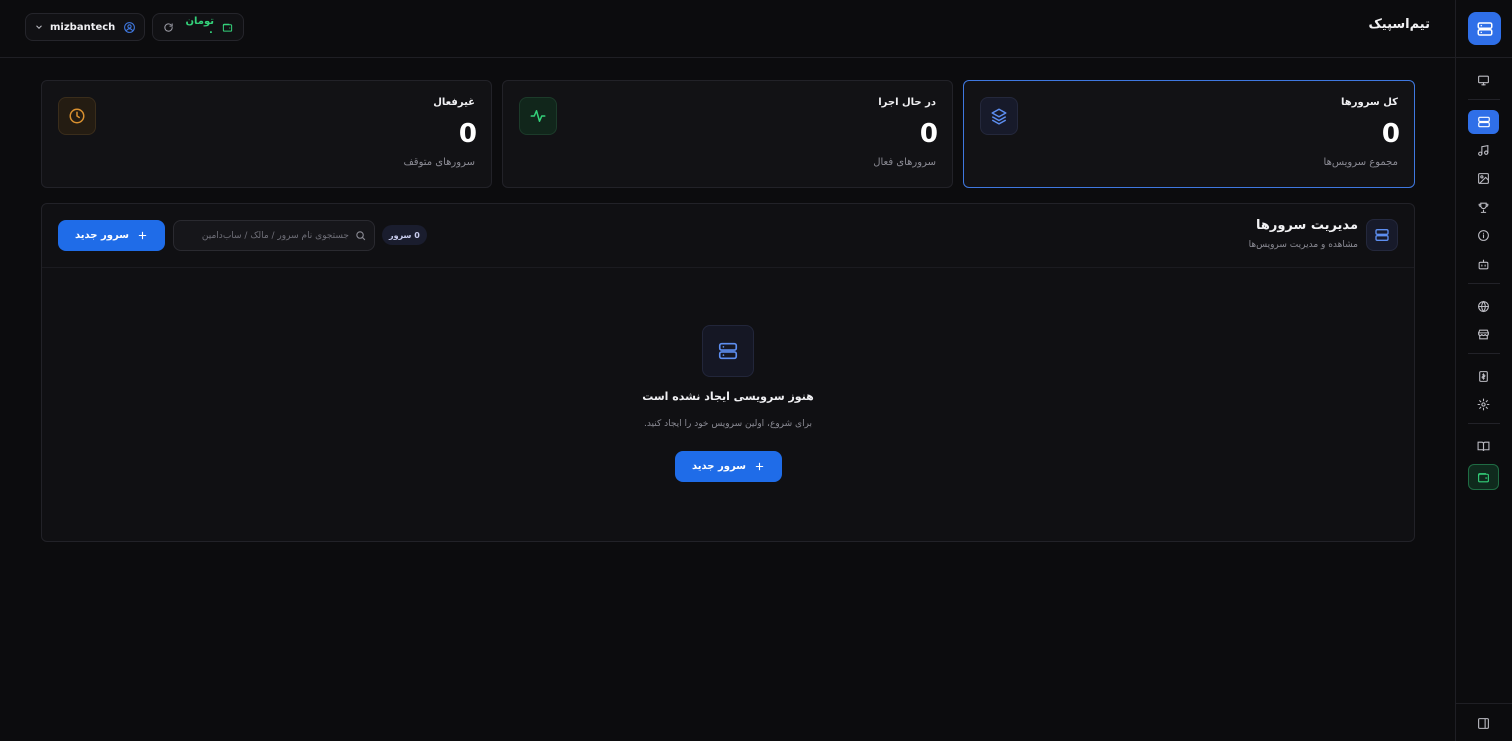  I want to click on stat-card-inactive: غیرفعال 0 سرورهای متوقف, so click(266, 134).